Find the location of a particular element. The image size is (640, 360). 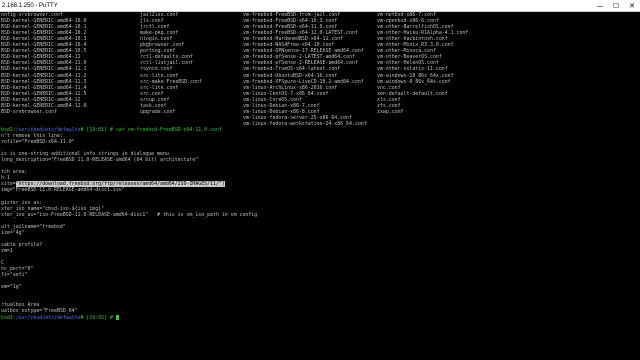

prompt-command: # [19:02] # is located at coordinates (98, 317).